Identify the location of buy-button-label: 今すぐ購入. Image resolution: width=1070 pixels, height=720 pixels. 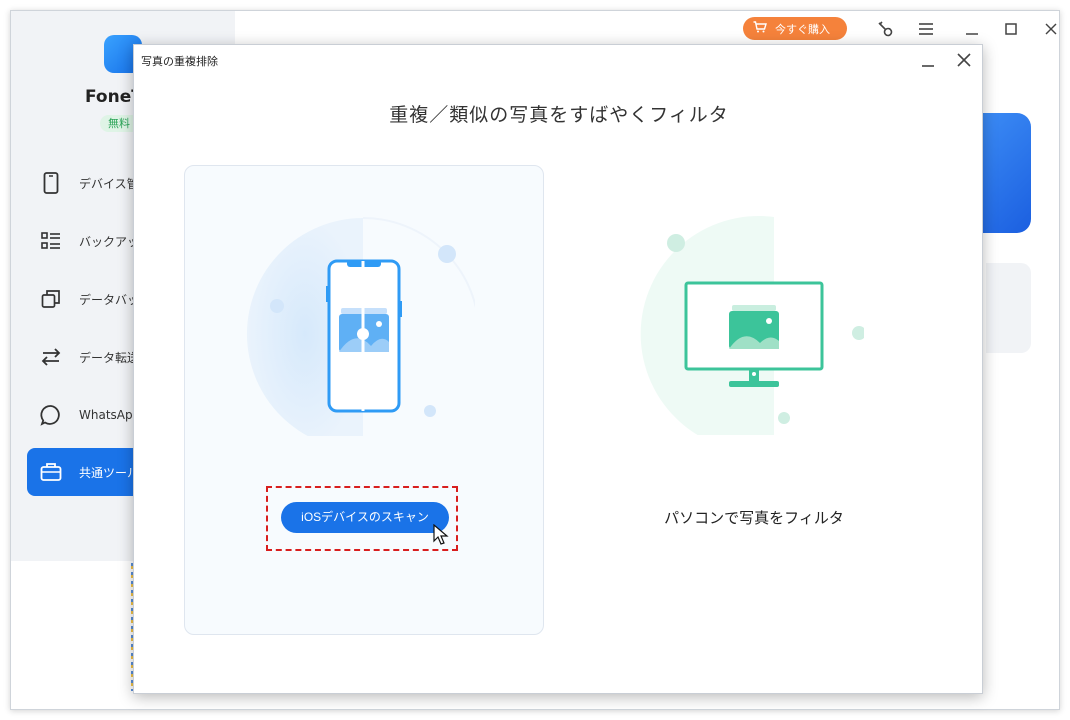
(802, 29).